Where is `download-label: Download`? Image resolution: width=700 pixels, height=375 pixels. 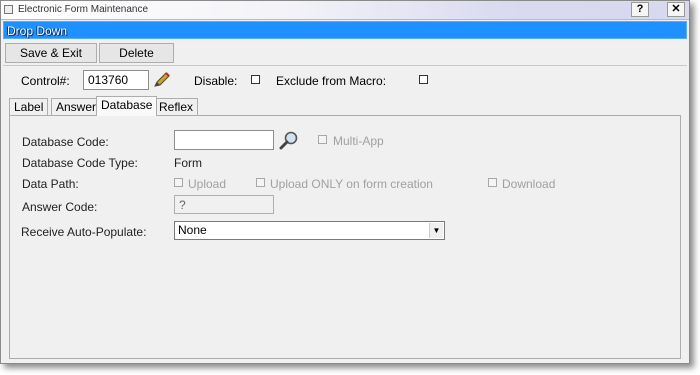 download-label: Download is located at coordinates (529, 184).